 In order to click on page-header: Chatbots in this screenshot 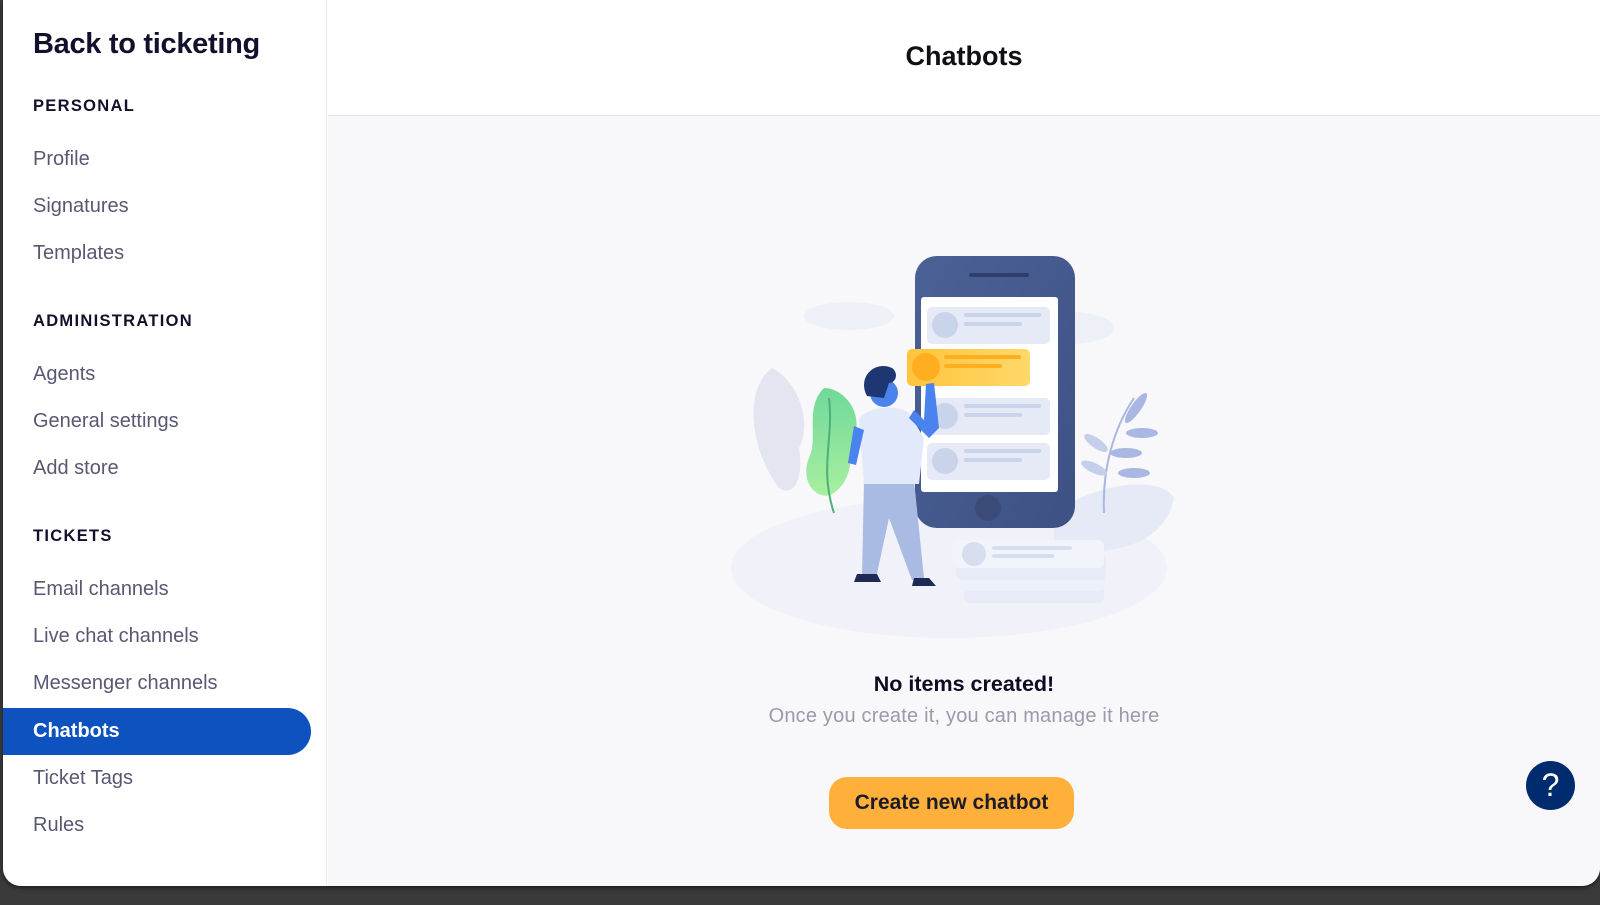, I will do `click(964, 58)`.